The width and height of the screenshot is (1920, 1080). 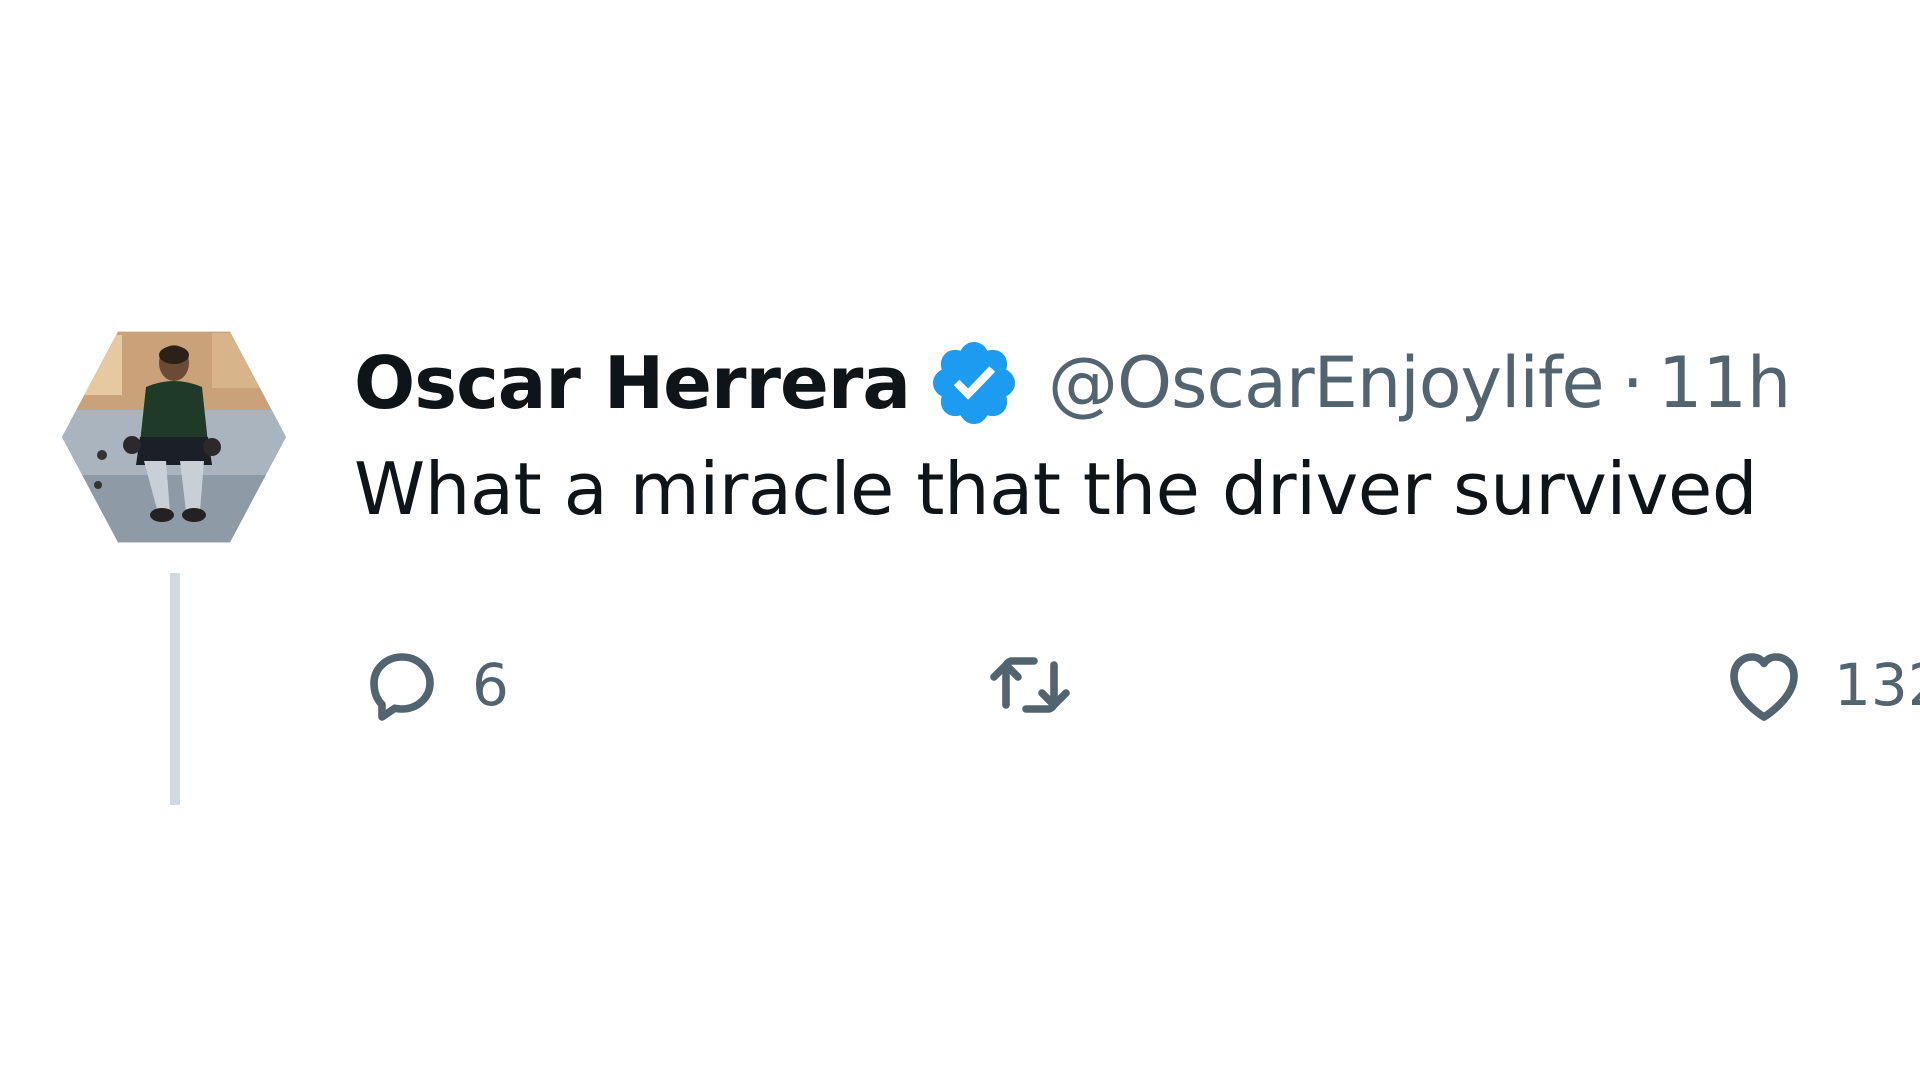 What do you see at coordinates (490, 685) in the screenshot?
I see `reply-count: 6` at bounding box center [490, 685].